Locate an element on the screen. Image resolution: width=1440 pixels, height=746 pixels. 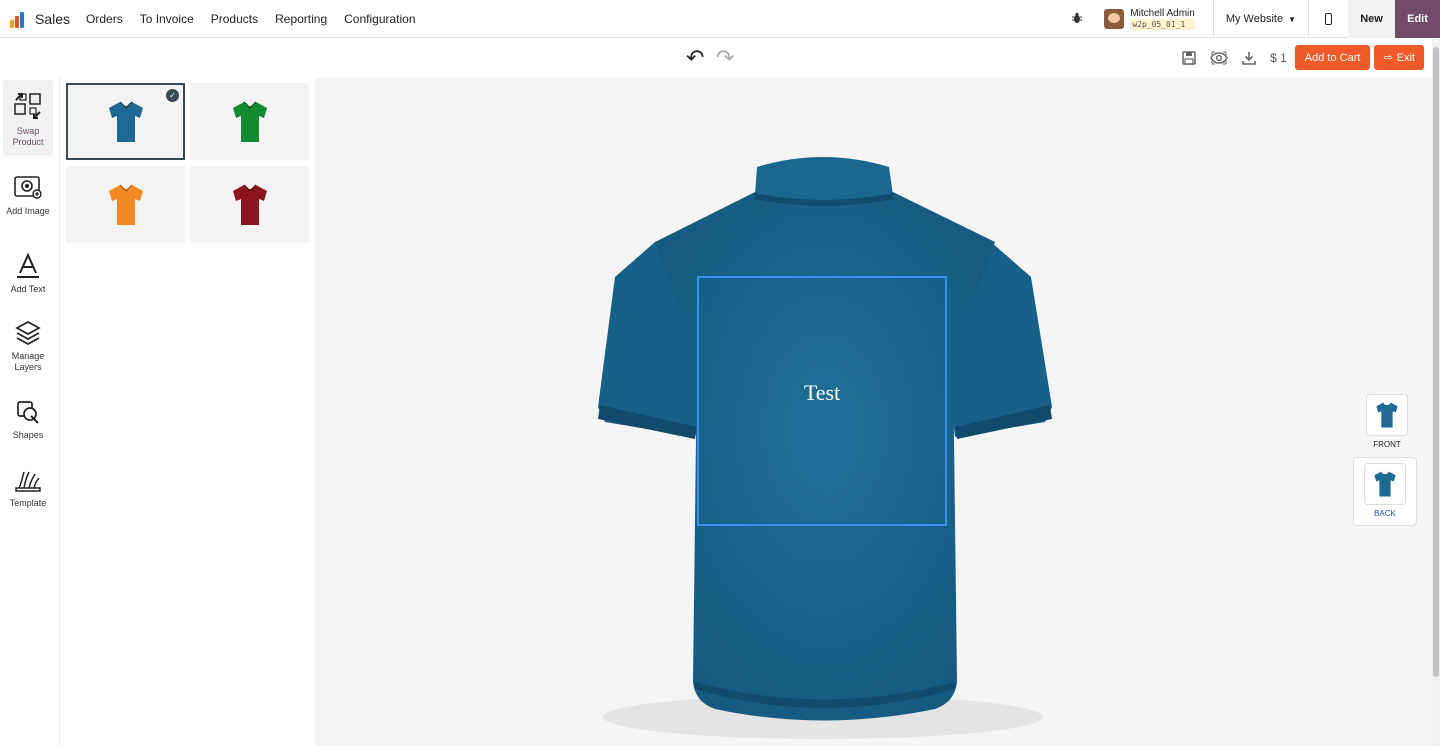
layers-icon is located at coordinates (28, 333).